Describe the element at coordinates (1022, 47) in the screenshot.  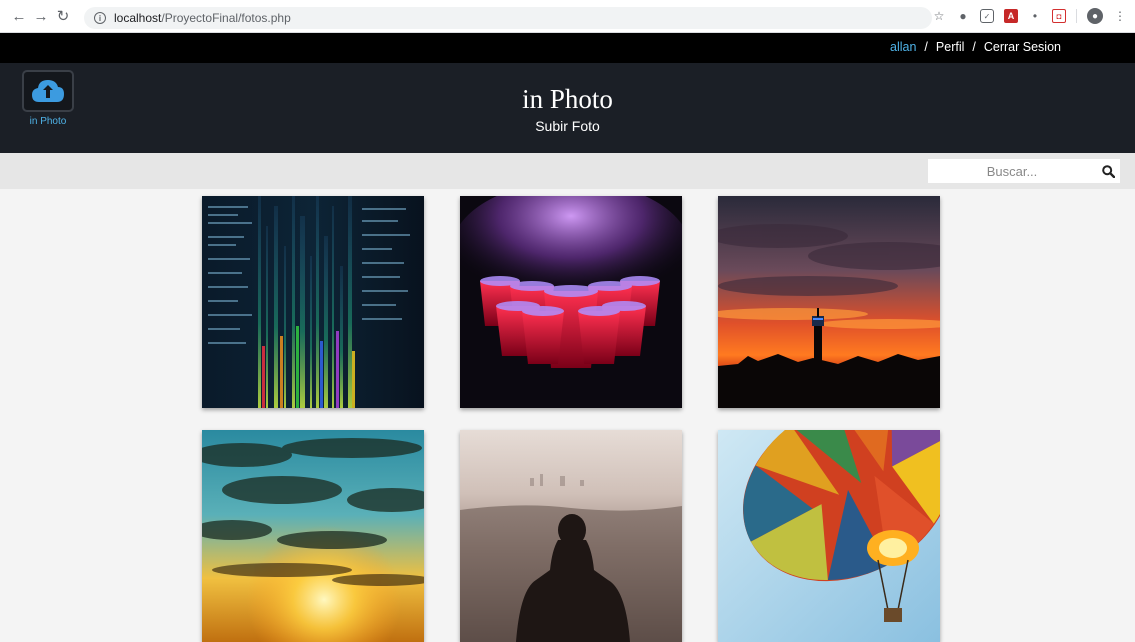
I see `logout-link: Cerrar Sesion` at that location.